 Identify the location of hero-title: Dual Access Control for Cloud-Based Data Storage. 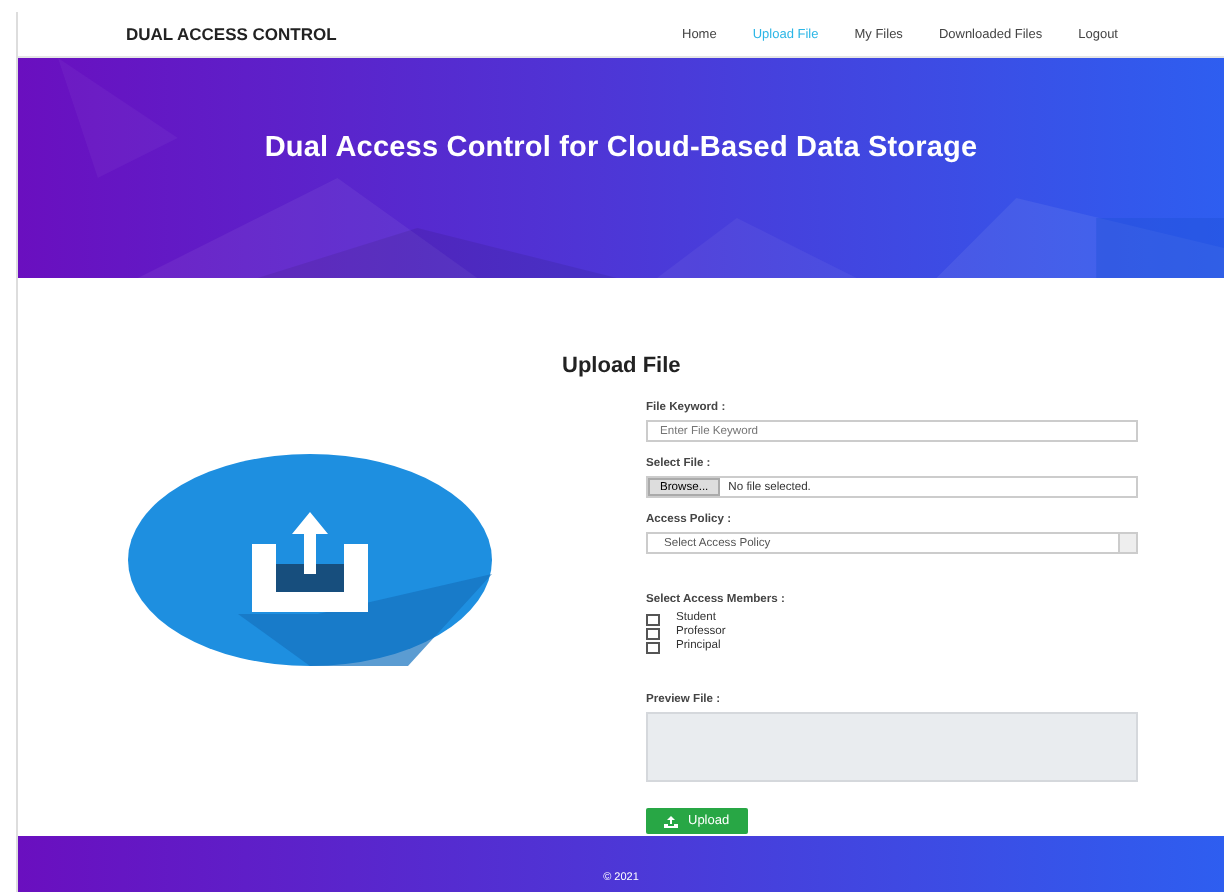
(621, 147).